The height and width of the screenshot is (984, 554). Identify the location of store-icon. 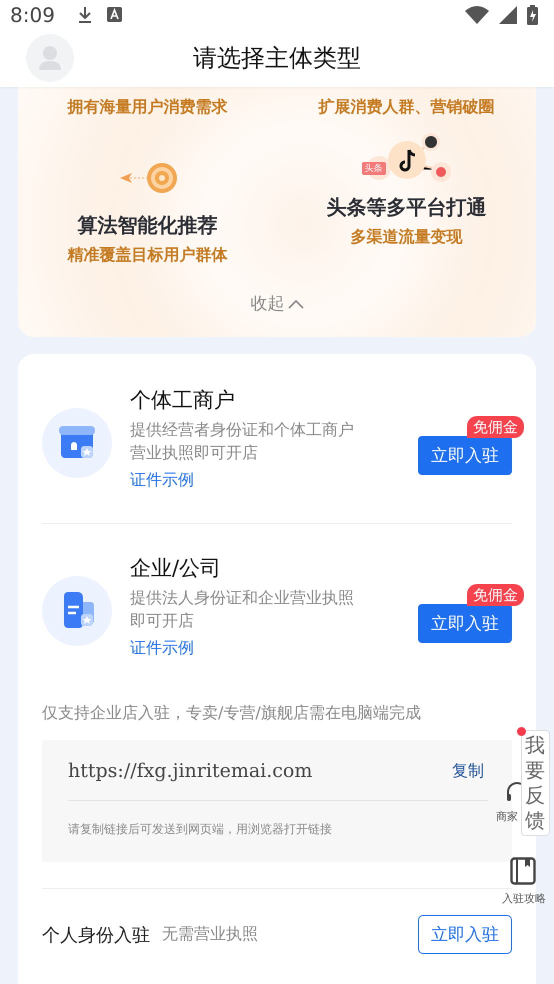
(77, 443).